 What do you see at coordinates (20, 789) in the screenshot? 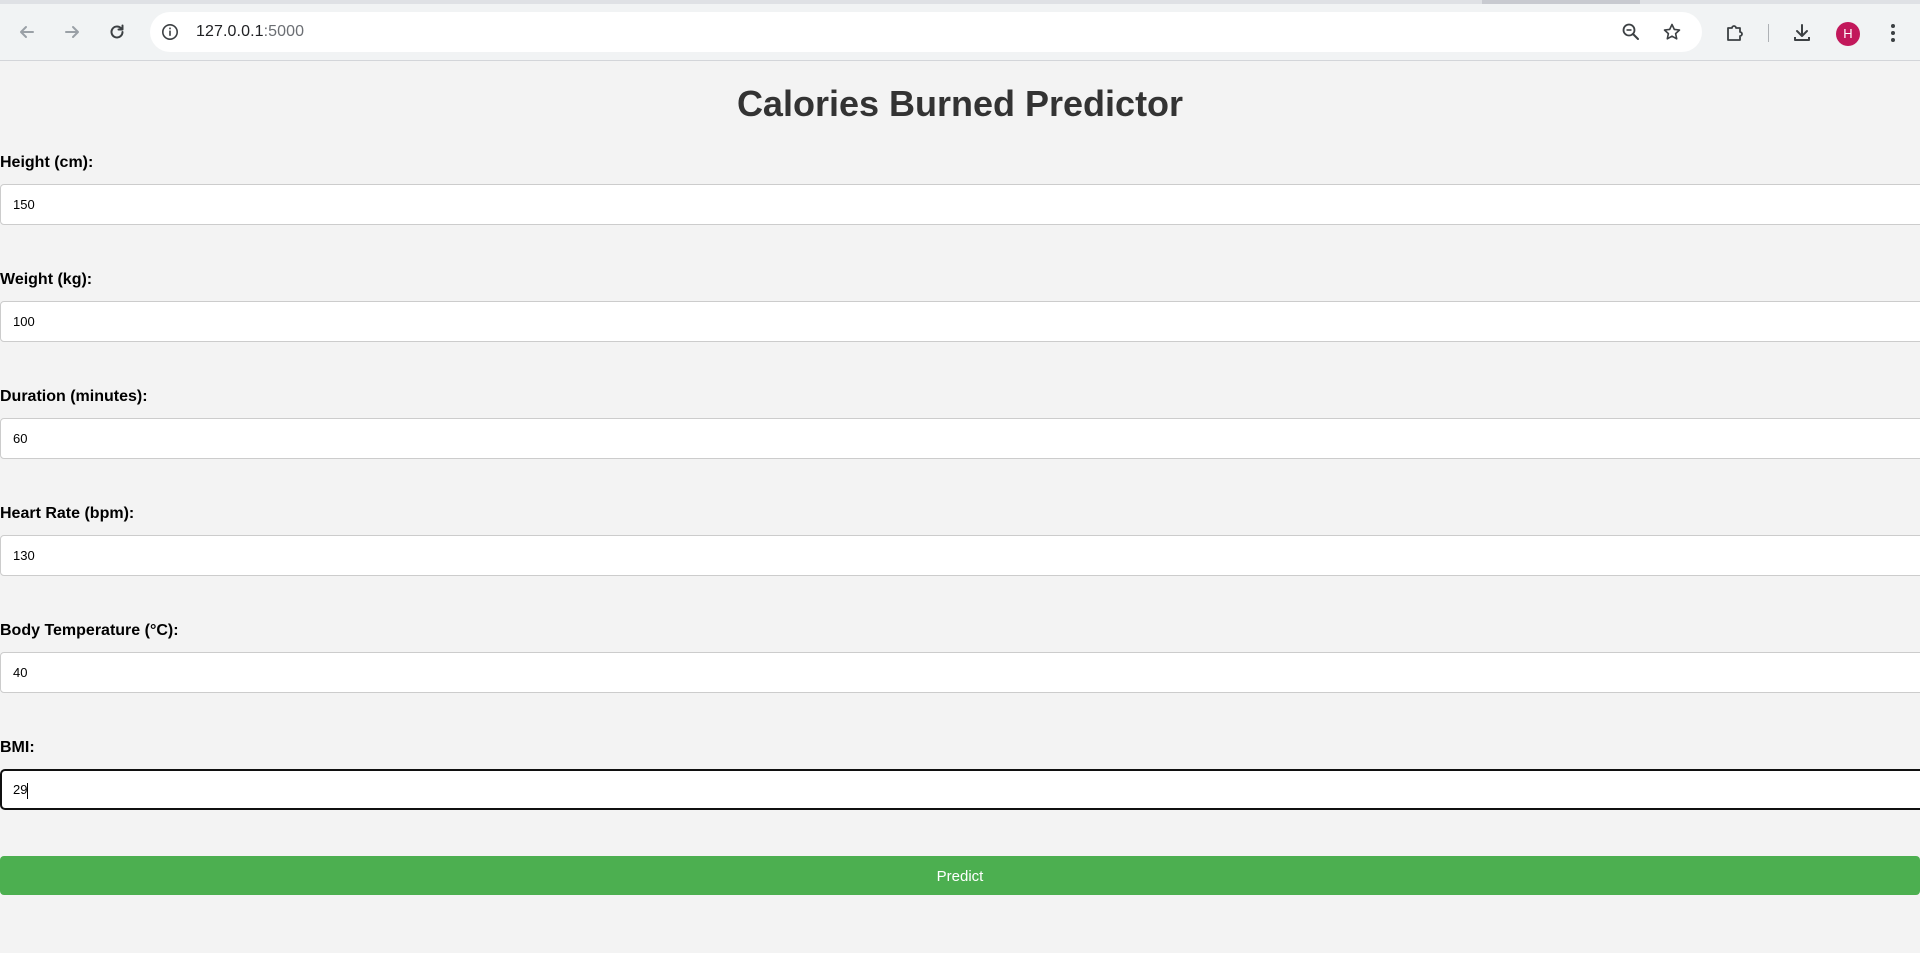
I see `bmi-input-value: 29` at bounding box center [20, 789].